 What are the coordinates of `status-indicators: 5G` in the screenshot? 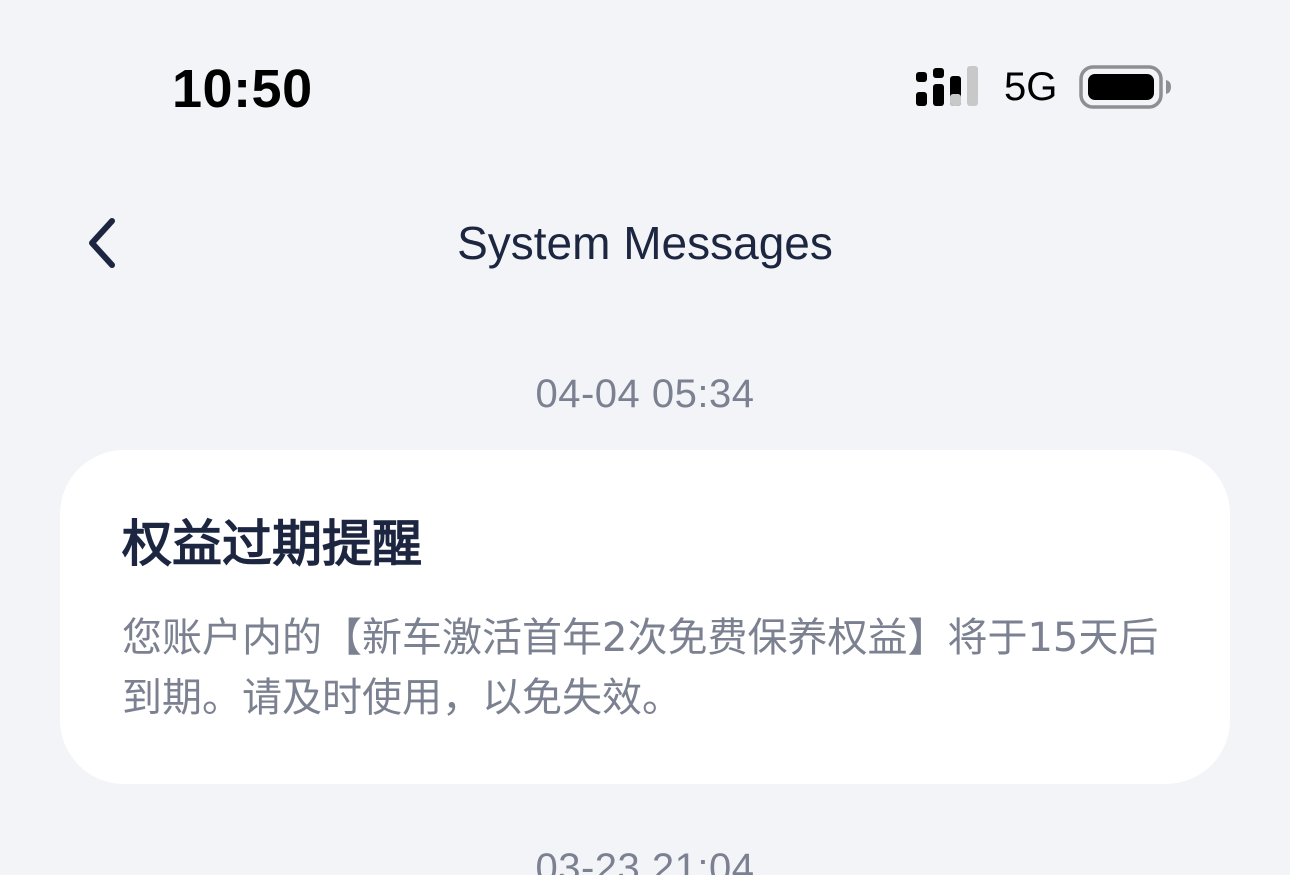 It's located at (1043, 87).